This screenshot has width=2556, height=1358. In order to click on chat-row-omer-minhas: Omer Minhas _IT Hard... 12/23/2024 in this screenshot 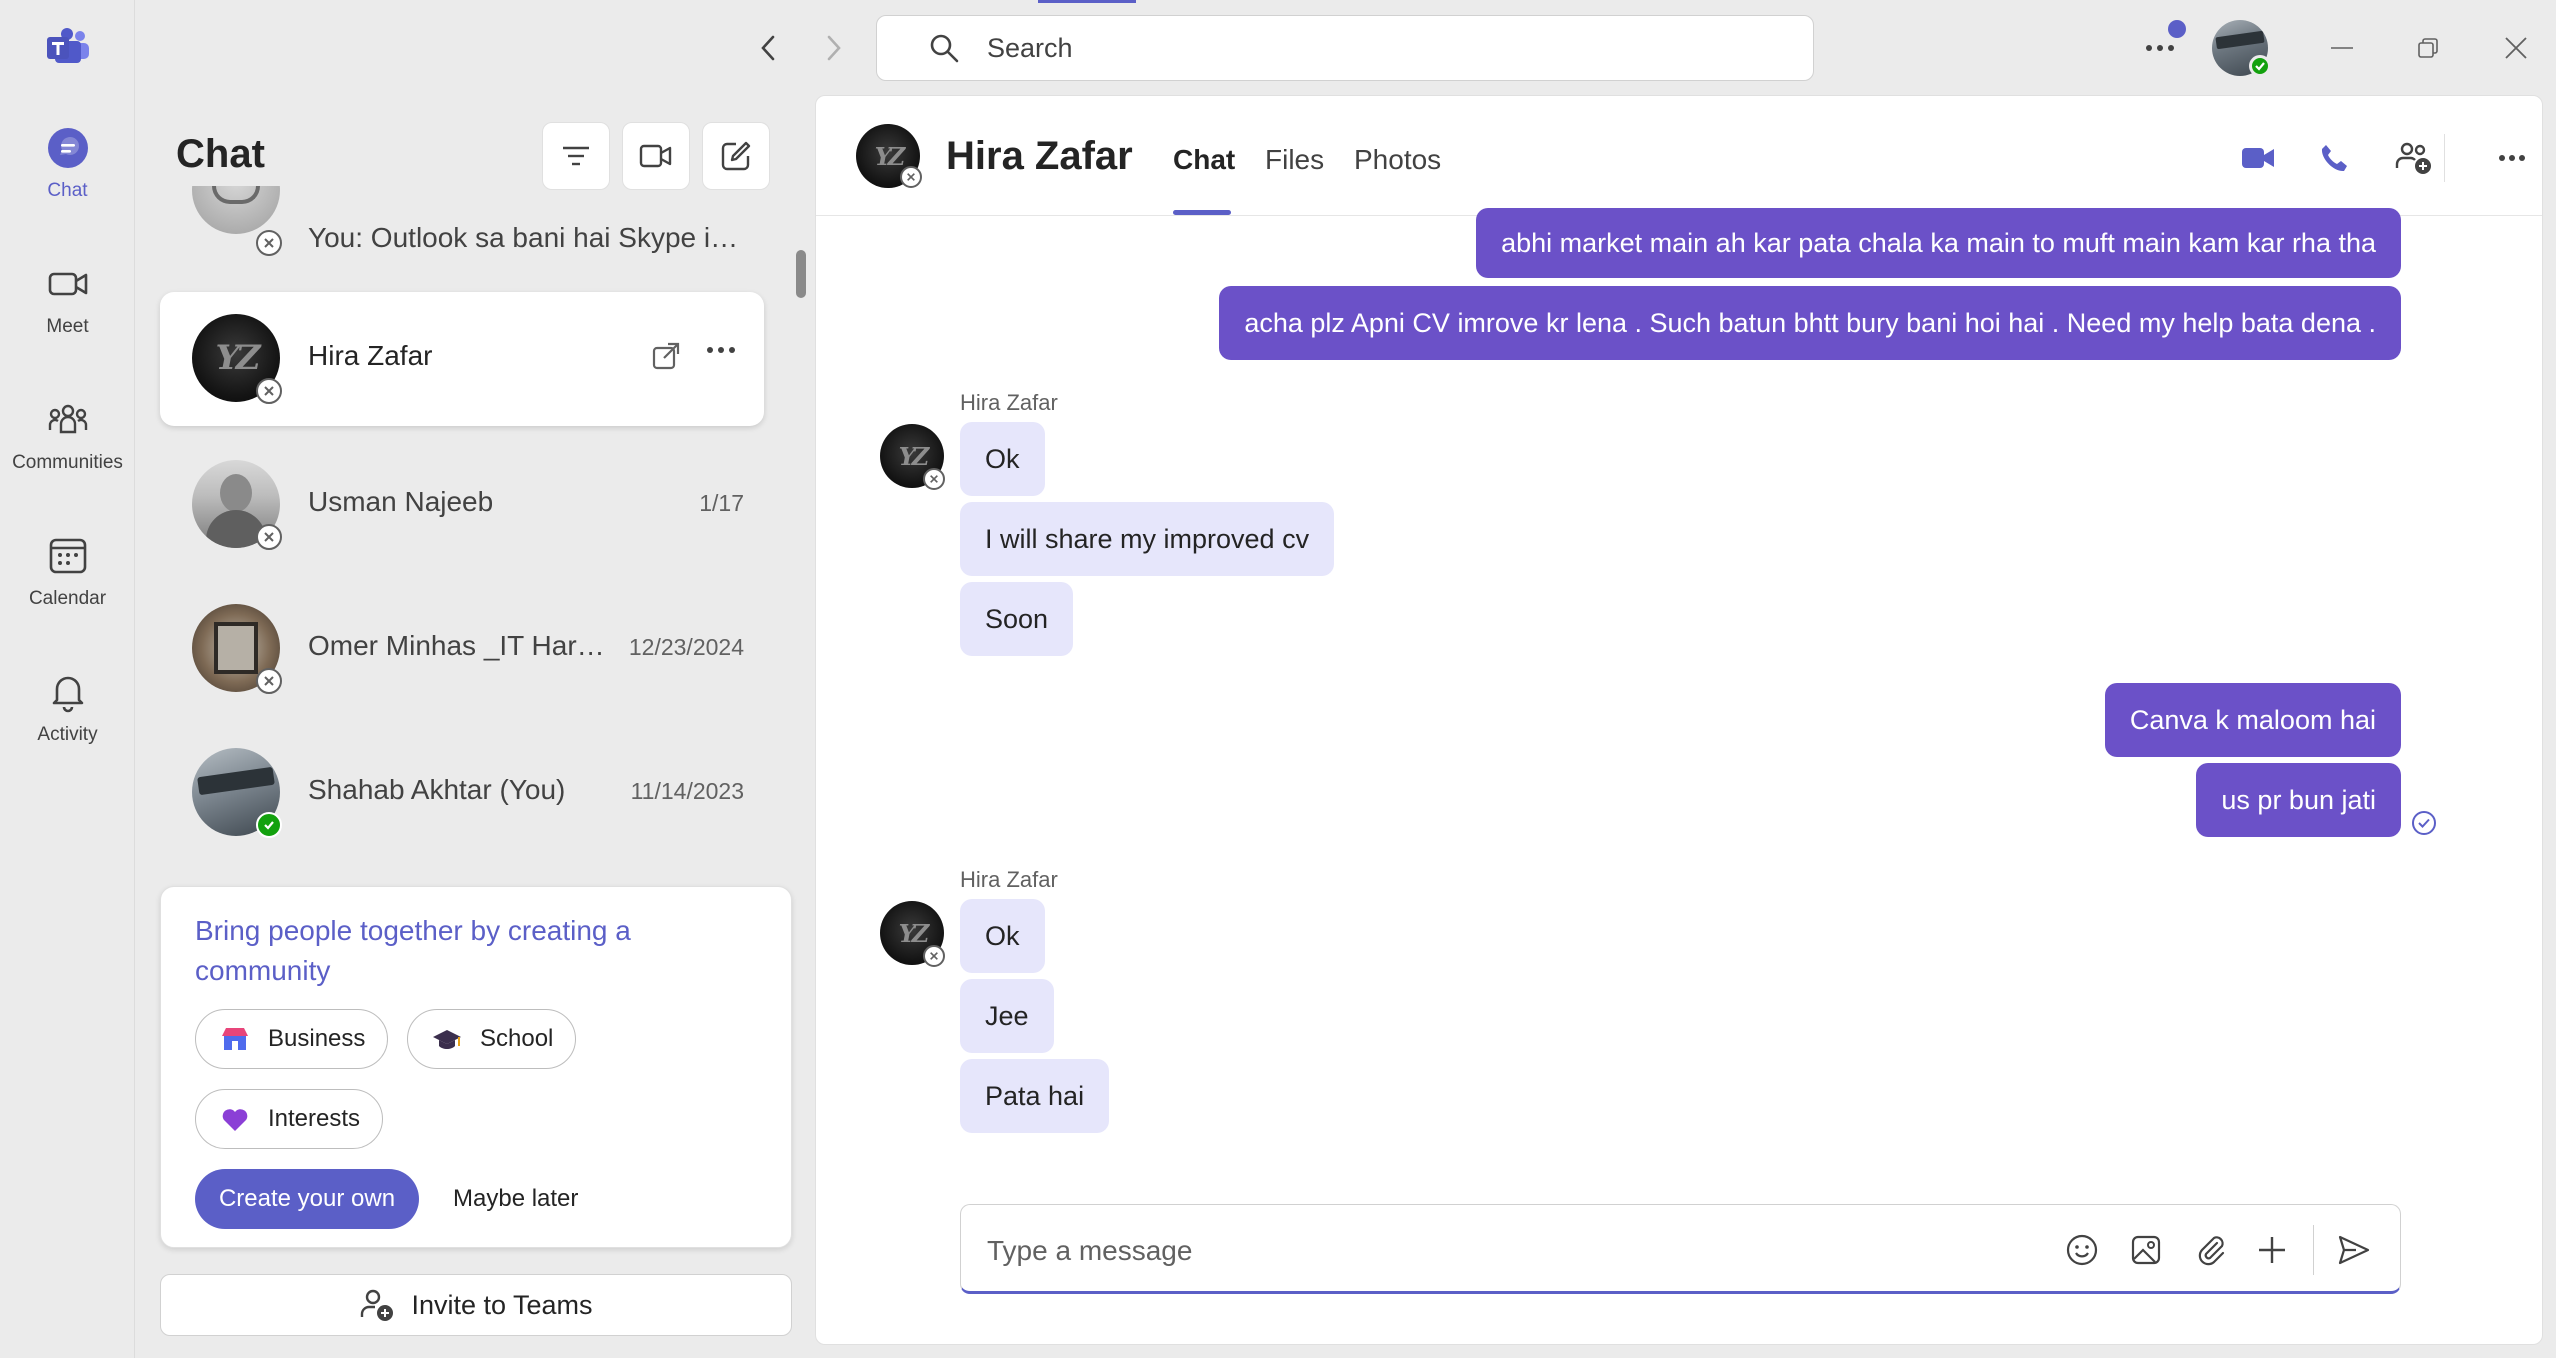, I will do `click(462, 649)`.